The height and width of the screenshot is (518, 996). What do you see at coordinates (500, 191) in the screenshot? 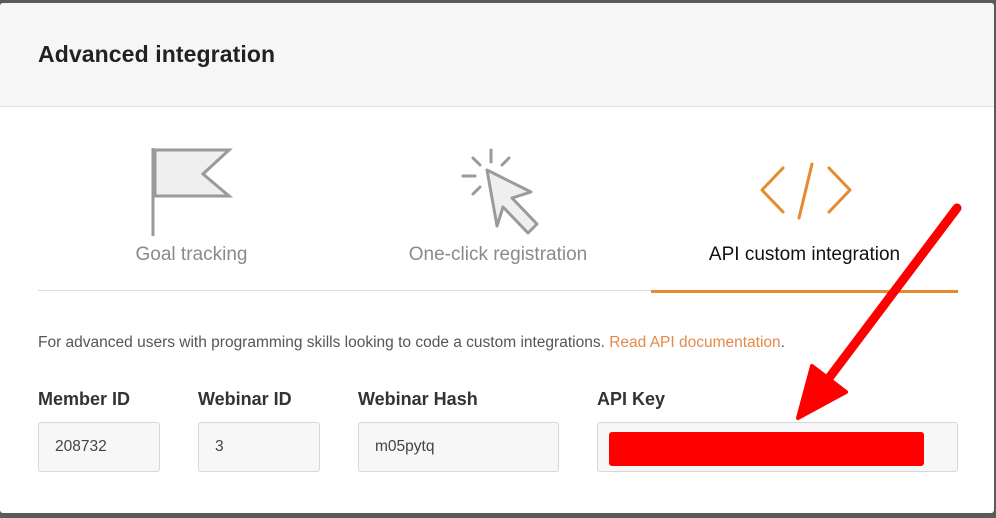
I see `cursor-click-icon` at bounding box center [500, 191].